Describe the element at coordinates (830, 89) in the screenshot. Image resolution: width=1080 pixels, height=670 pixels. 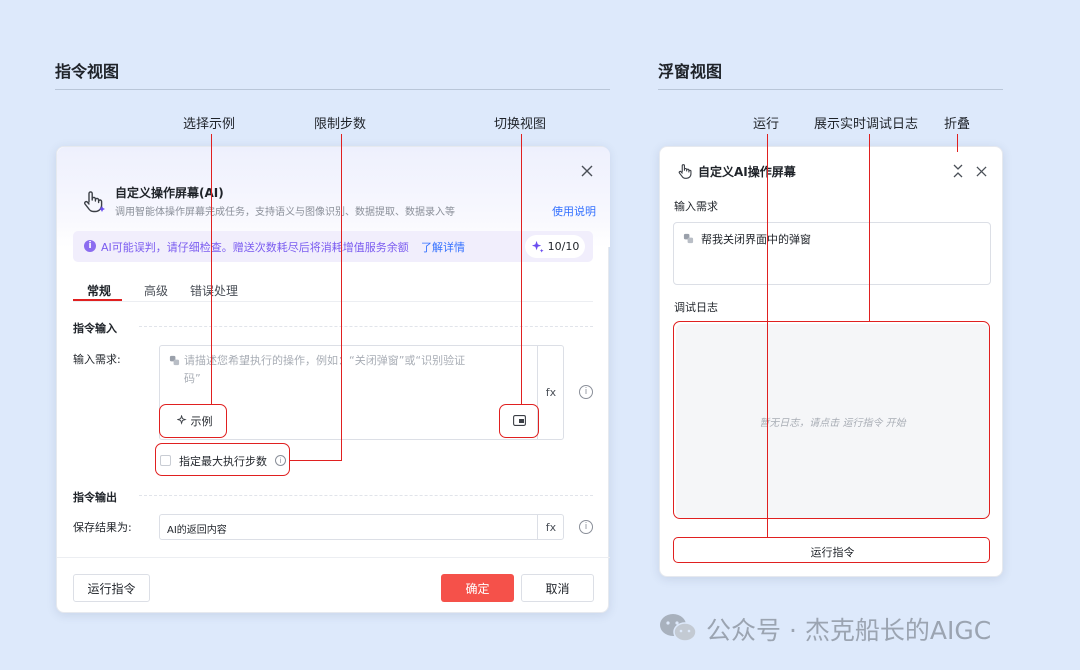
I see `right-section-divider` at that location.